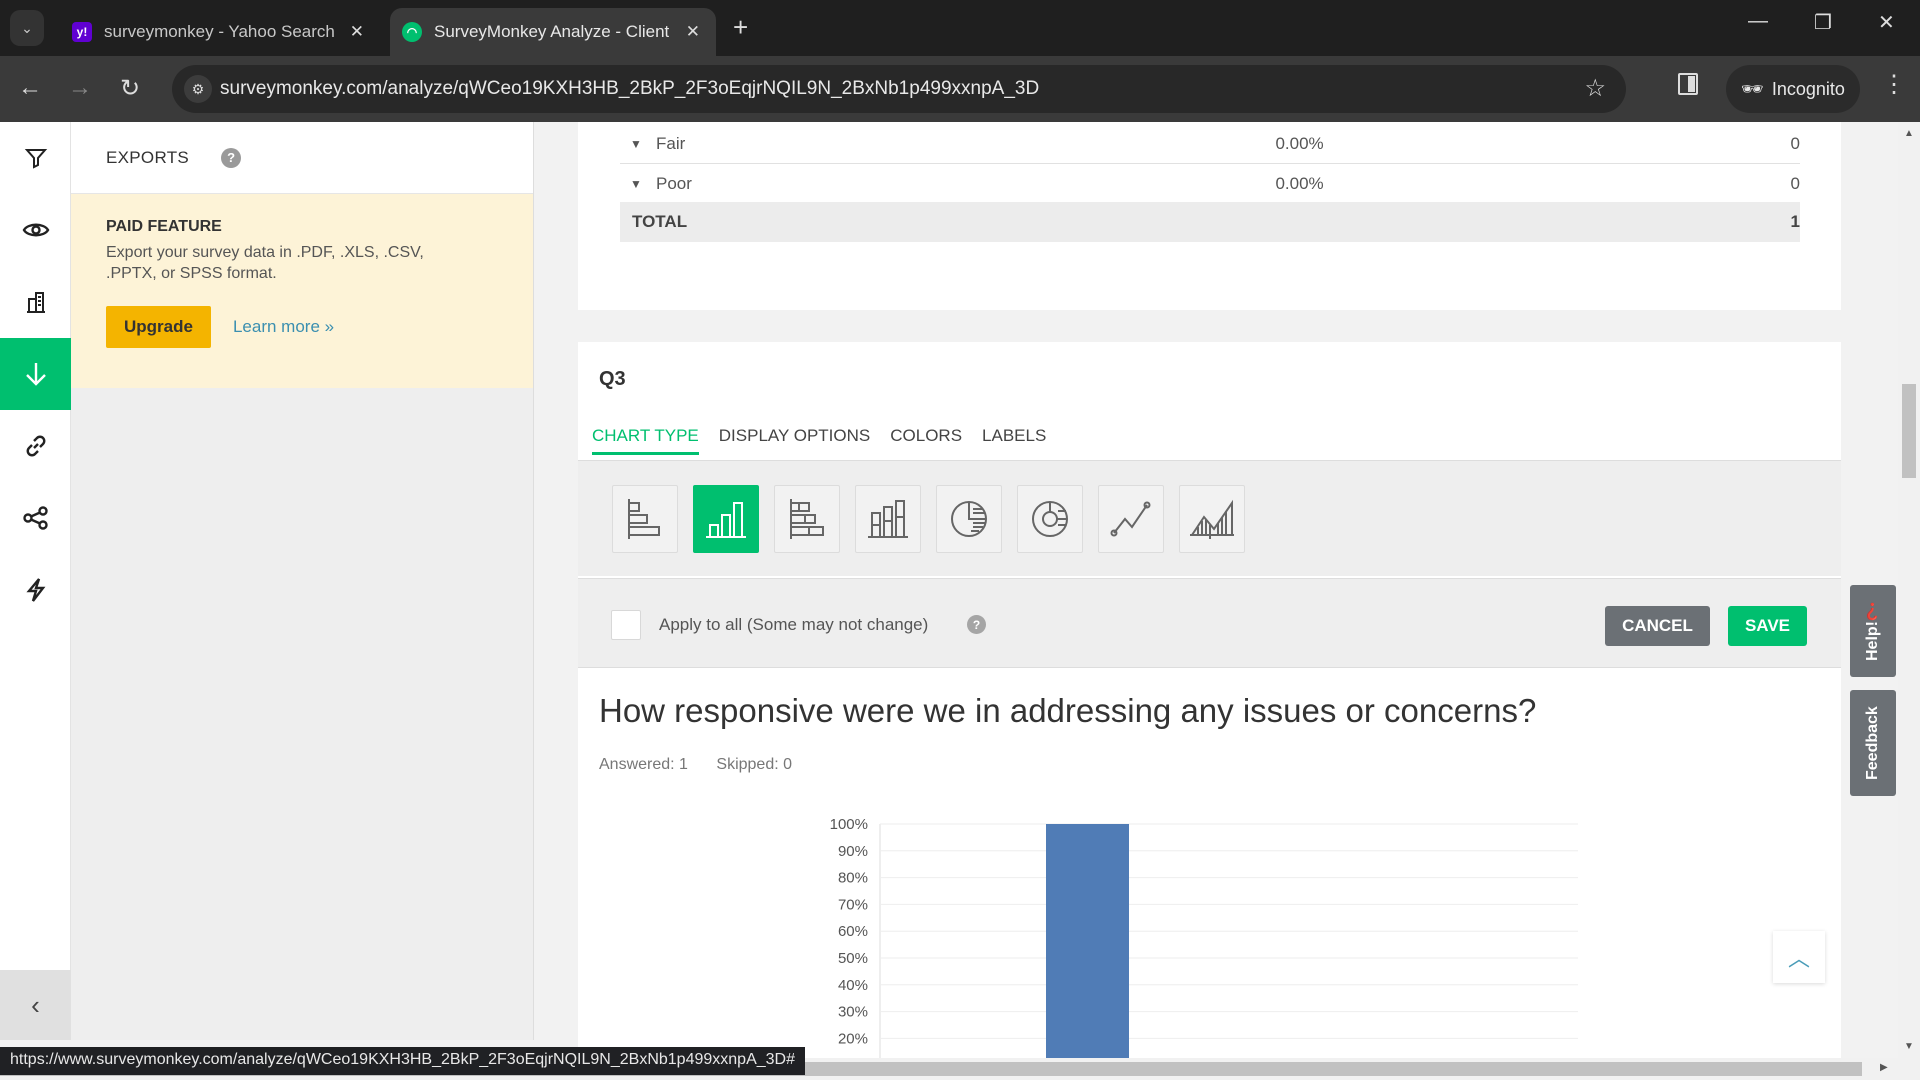  What do you see at coordinates (670, 143) in the screenshot?
I see `answer-label: Fair` at bounding box center [670, 143].